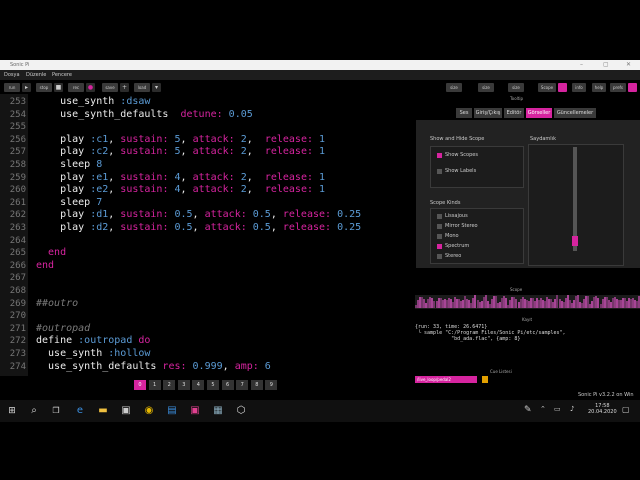 This screenshot has height=480, width=640. Describe the element at coordinates (195, 411) in the screenshot. I see `app-icon: ▣` at that location.